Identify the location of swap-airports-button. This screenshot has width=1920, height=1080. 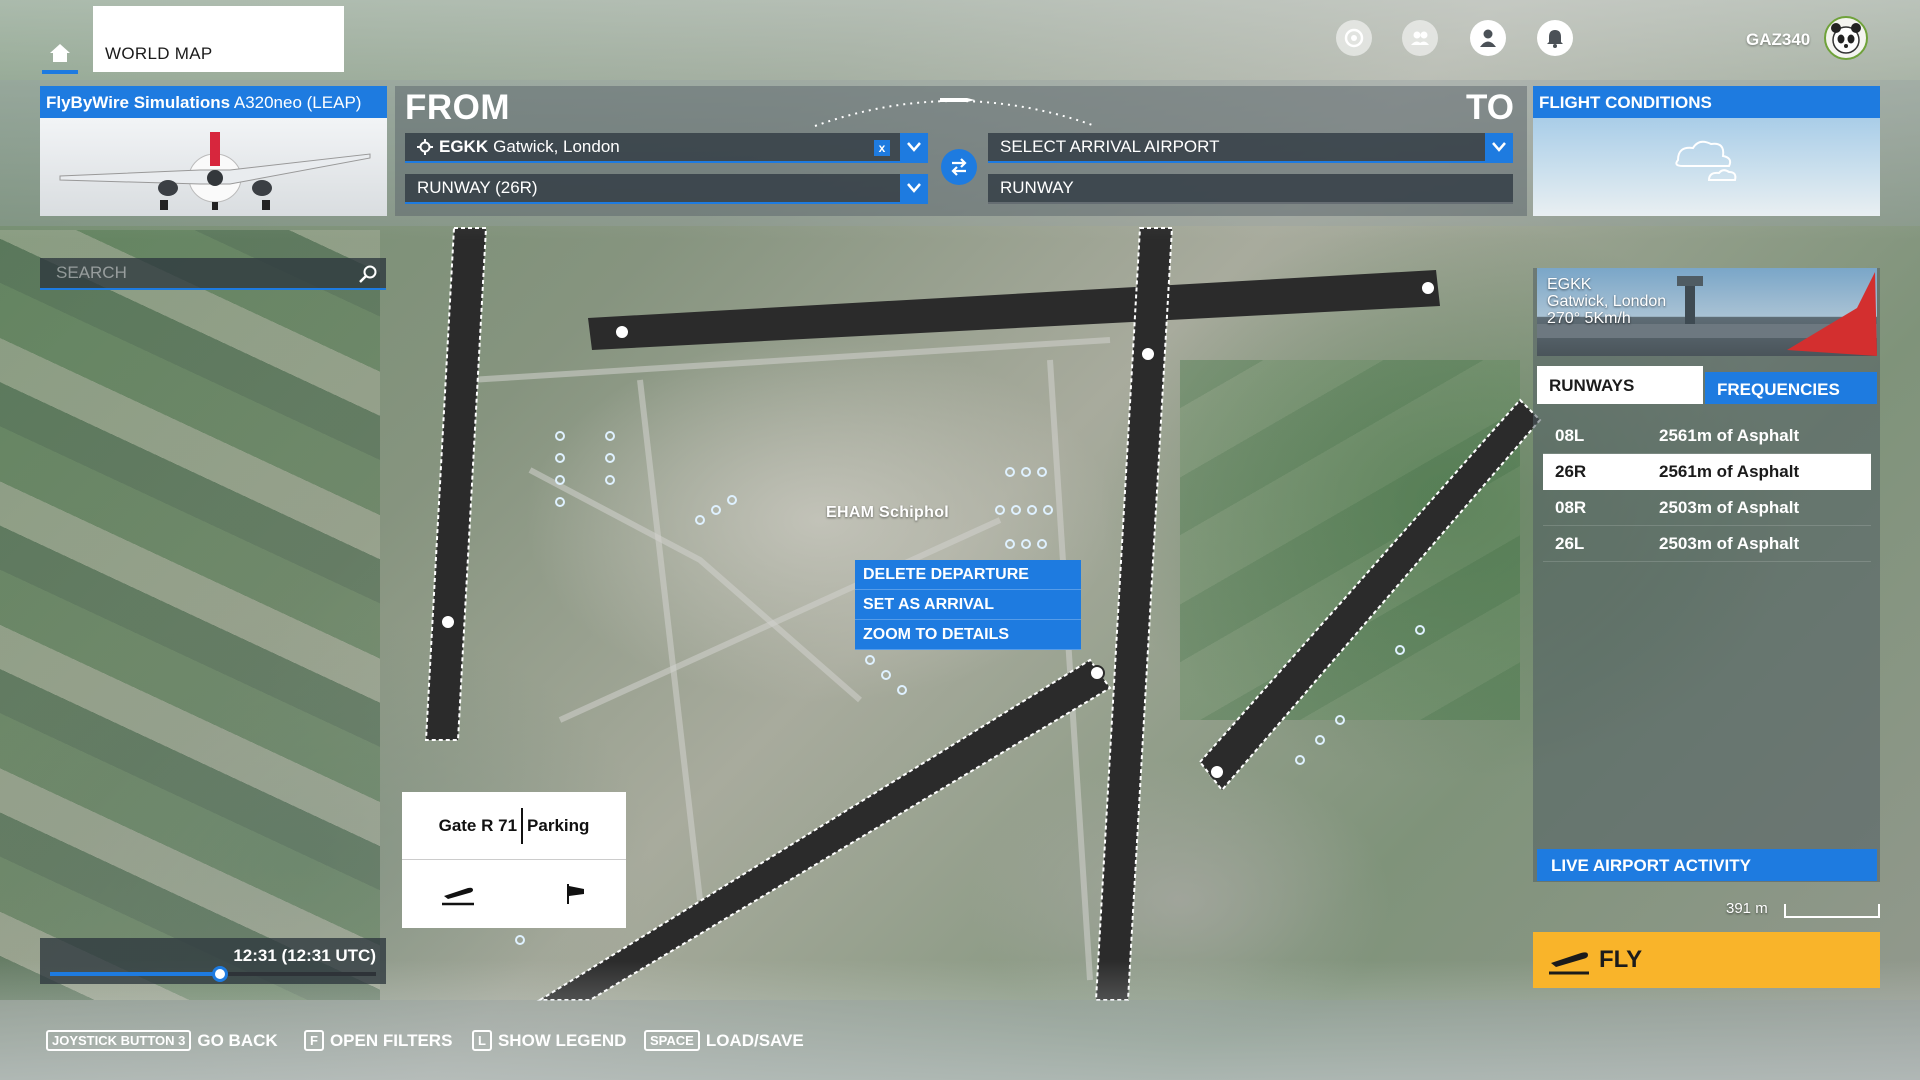
(959, 167).